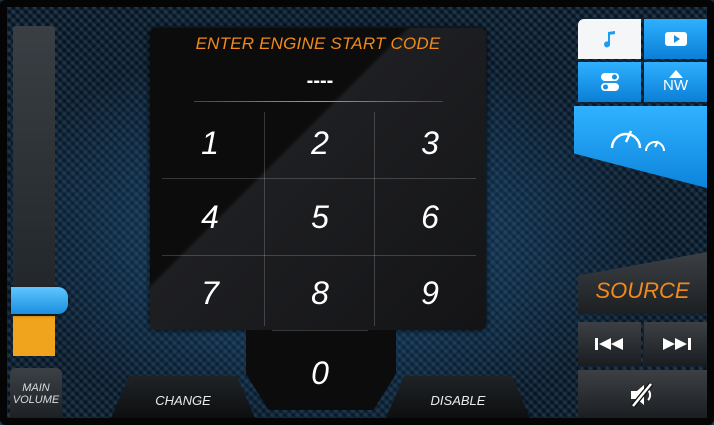  Describe the element at coordinates (183, 400) in the screenshot. I see `change-button: CHANGE` at that location.